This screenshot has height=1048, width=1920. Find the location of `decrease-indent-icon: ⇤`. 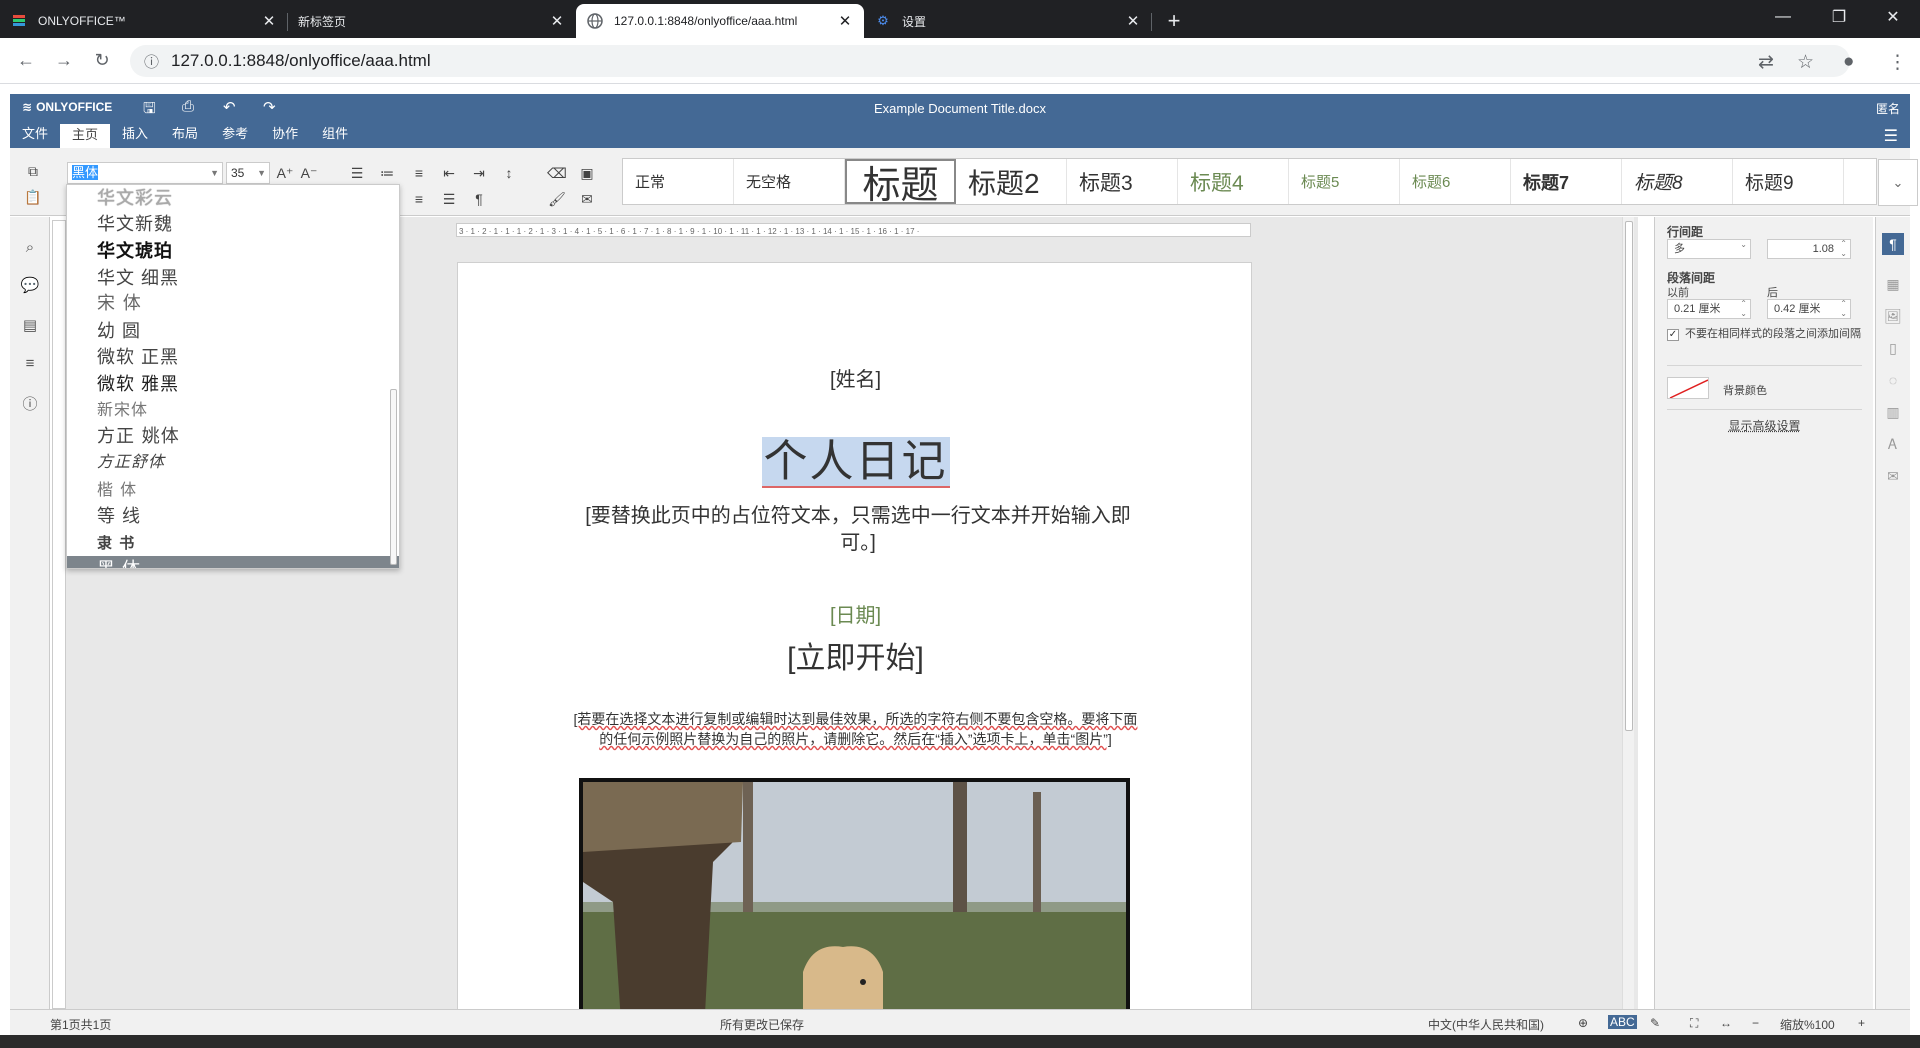

decrease-indent-icon: ⇤ is located at coordinates (449, 173).